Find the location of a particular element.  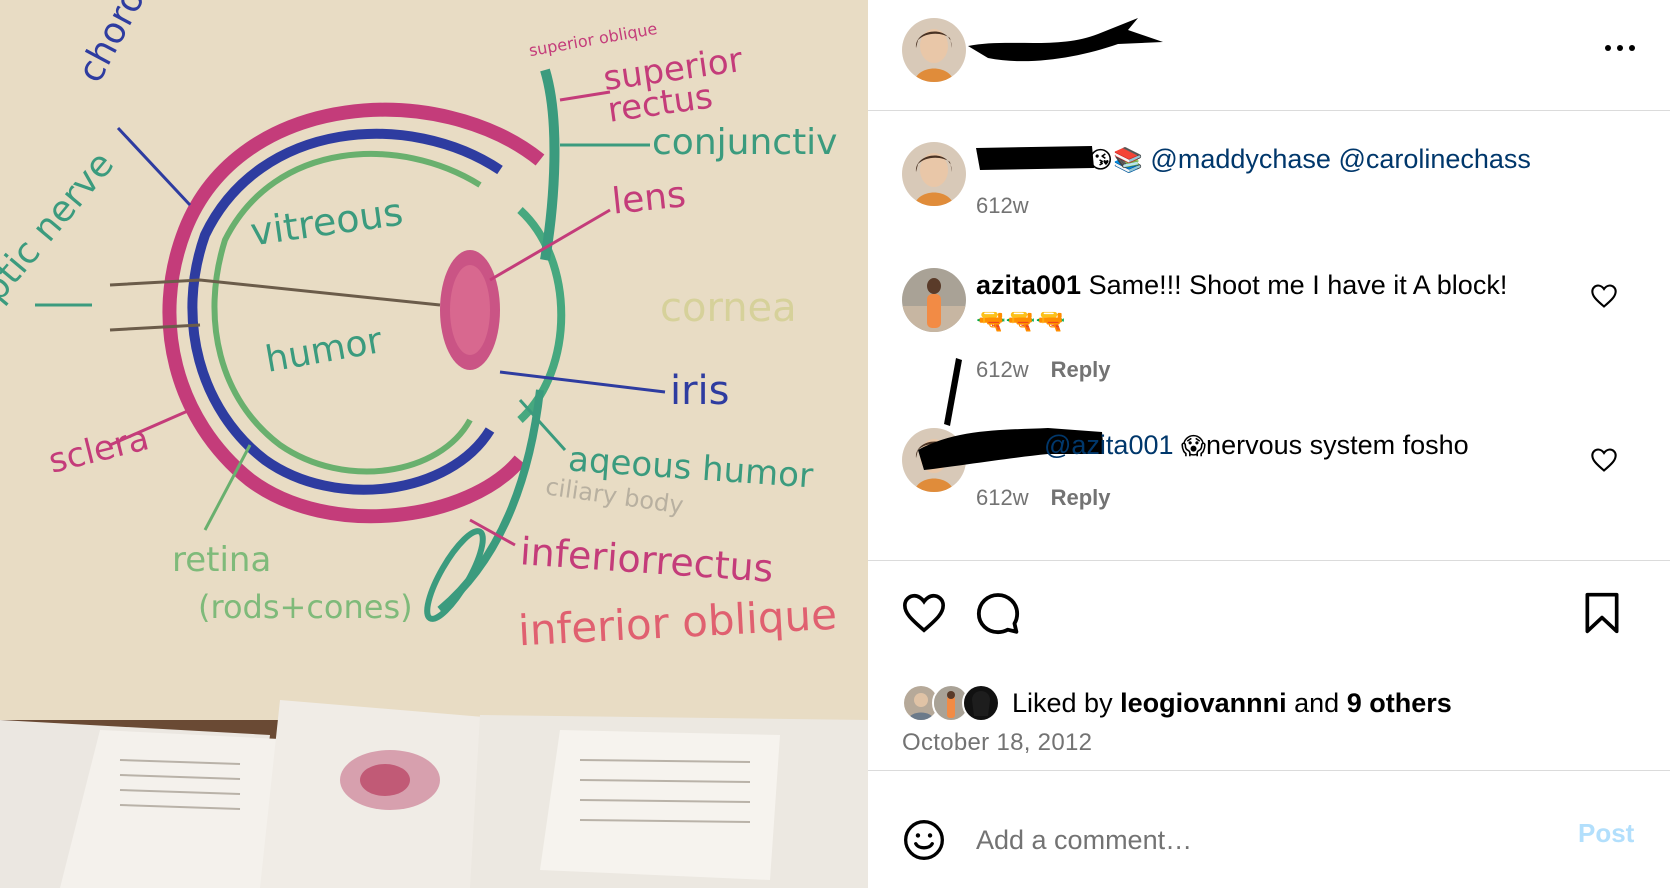

comment-username: azita001 is located at coordinates (1028, 285).